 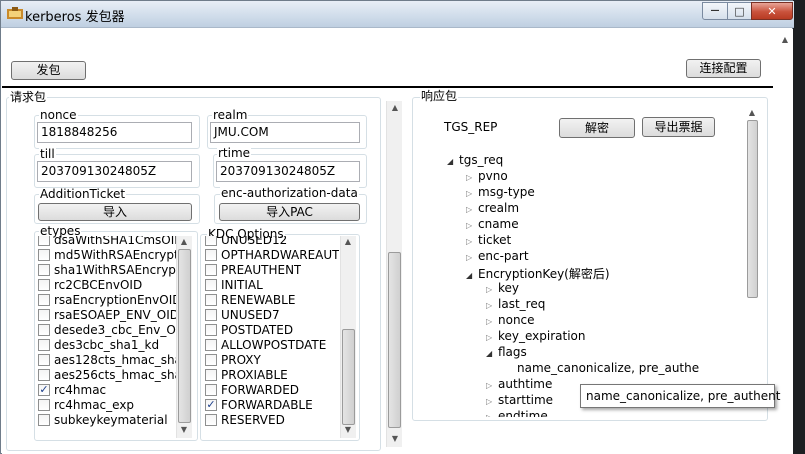 What do you see at coordinates (86, 404) in the screenshot?
I see `etype-item: rc4hmac_exp` at bounding box center [86, 404].